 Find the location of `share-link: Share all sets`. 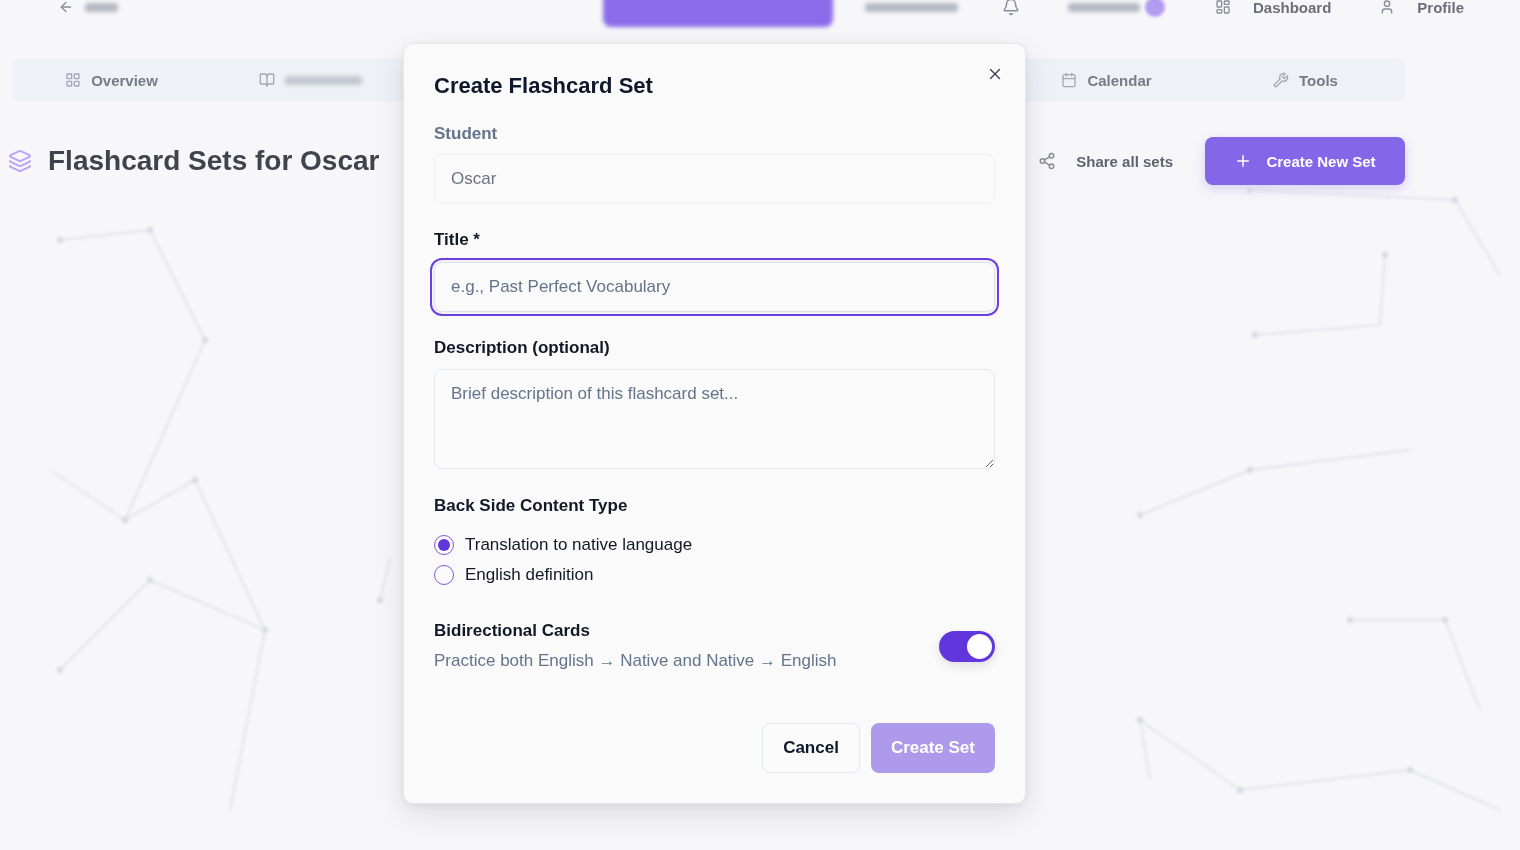

share-link: Share all sets is located at coordinates (1105, 161).